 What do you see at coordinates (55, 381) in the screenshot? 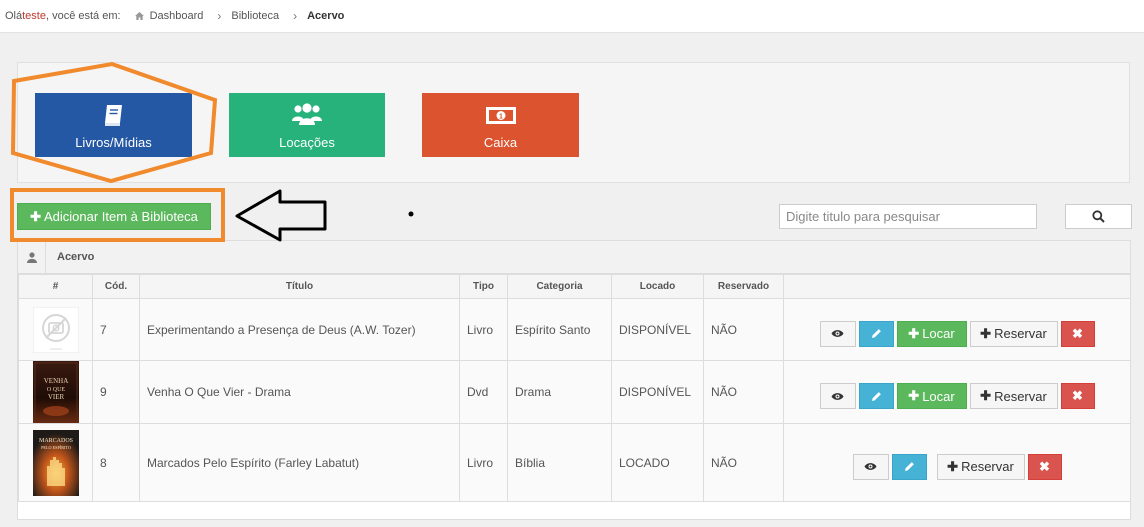
I see `svg-text: VENHA` at bounding box center [55, 381].